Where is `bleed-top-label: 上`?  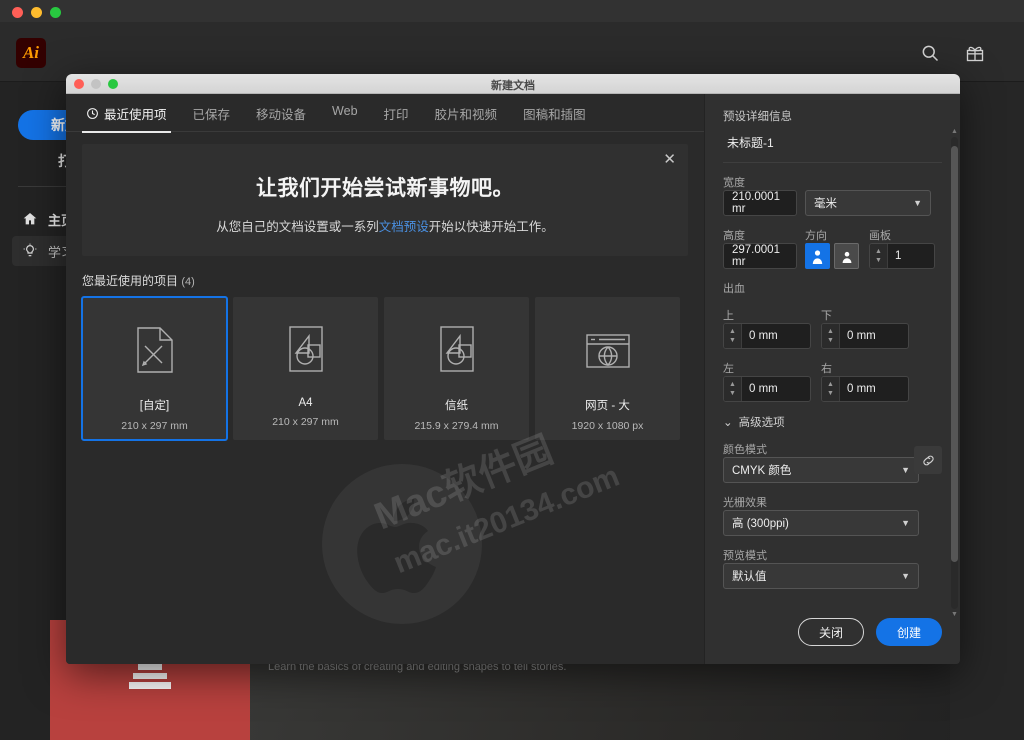 bleed-top-label: 上 is located at coordinates (728, 316).